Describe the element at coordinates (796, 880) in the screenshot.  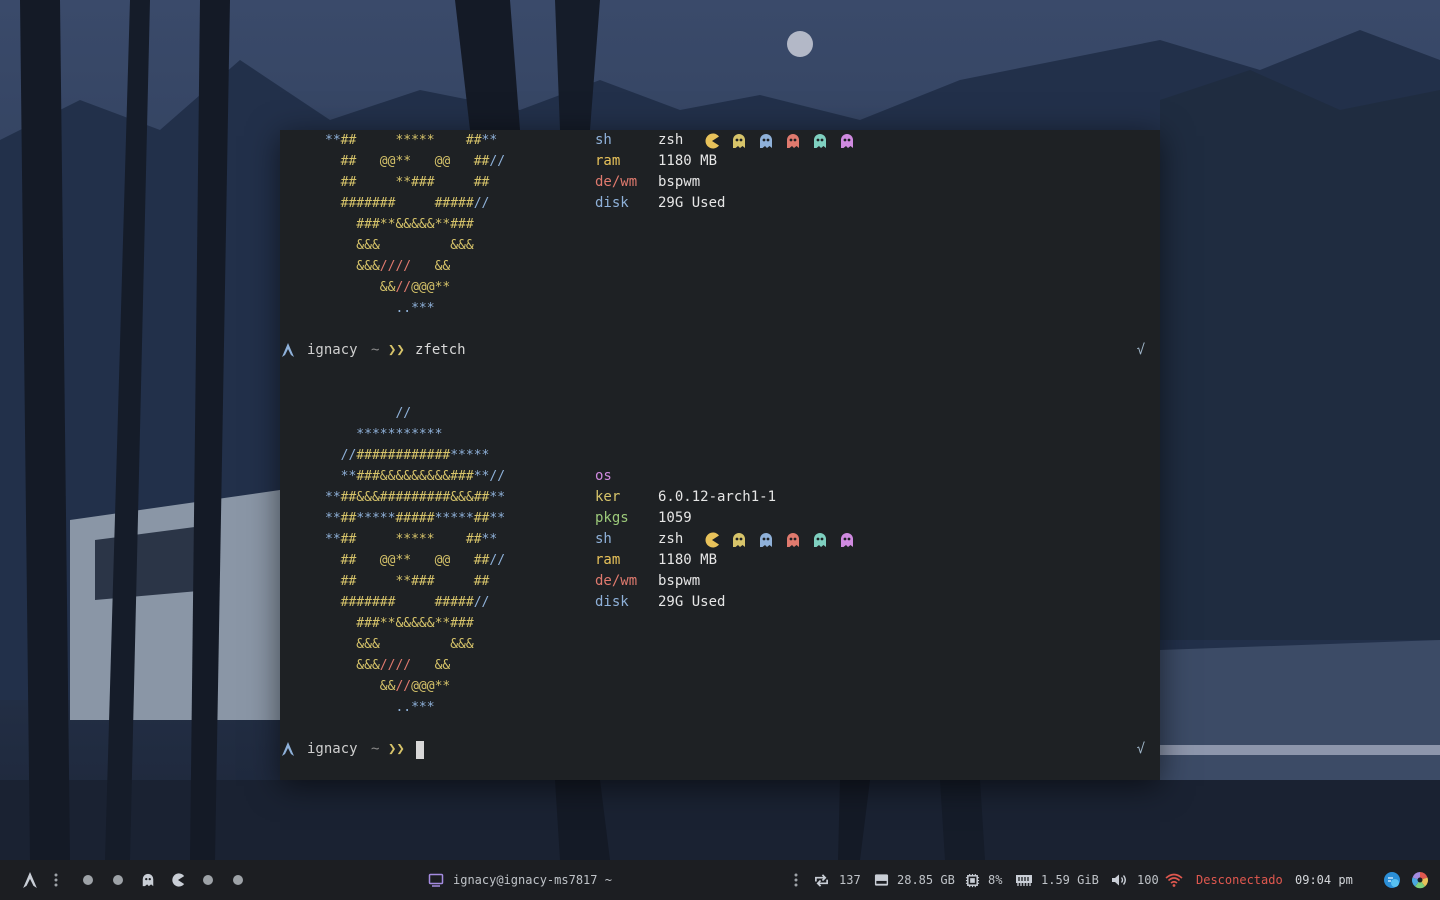
I see `tray-dots-icon` at that location.